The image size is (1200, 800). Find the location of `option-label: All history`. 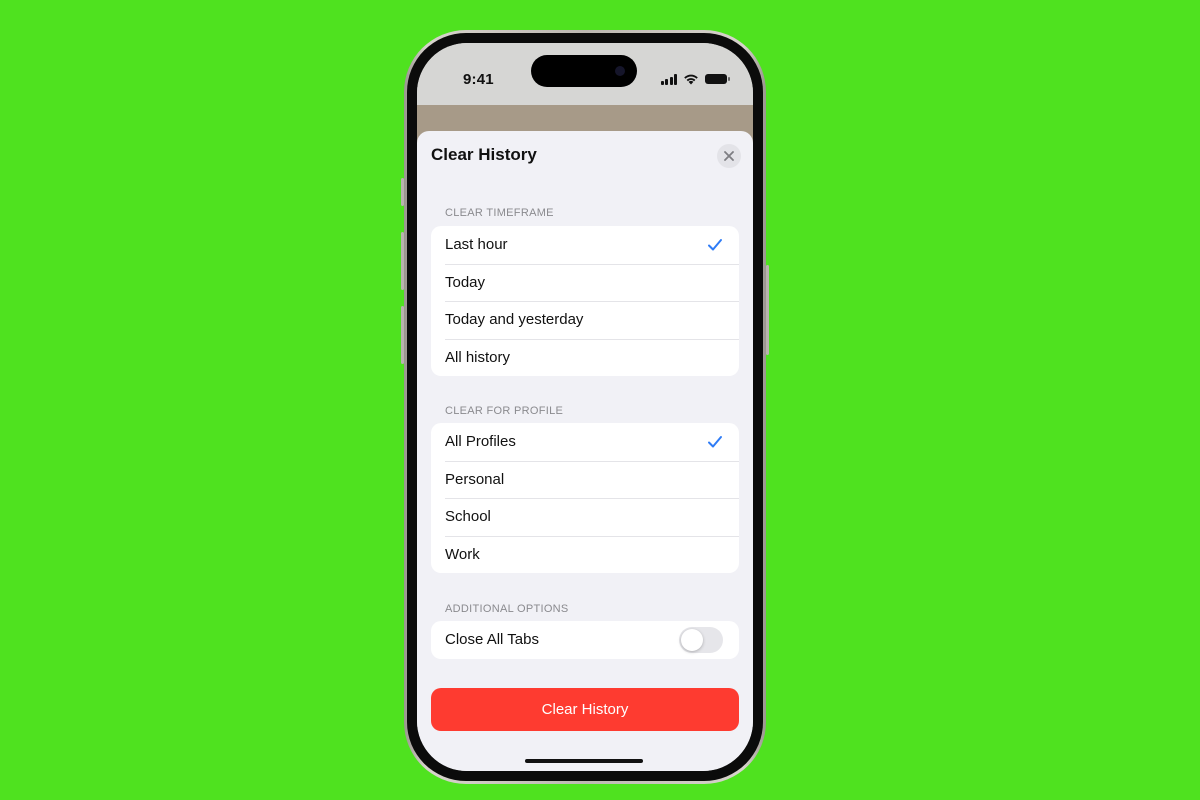

option-label: All history is located at coordinates (478, 357).